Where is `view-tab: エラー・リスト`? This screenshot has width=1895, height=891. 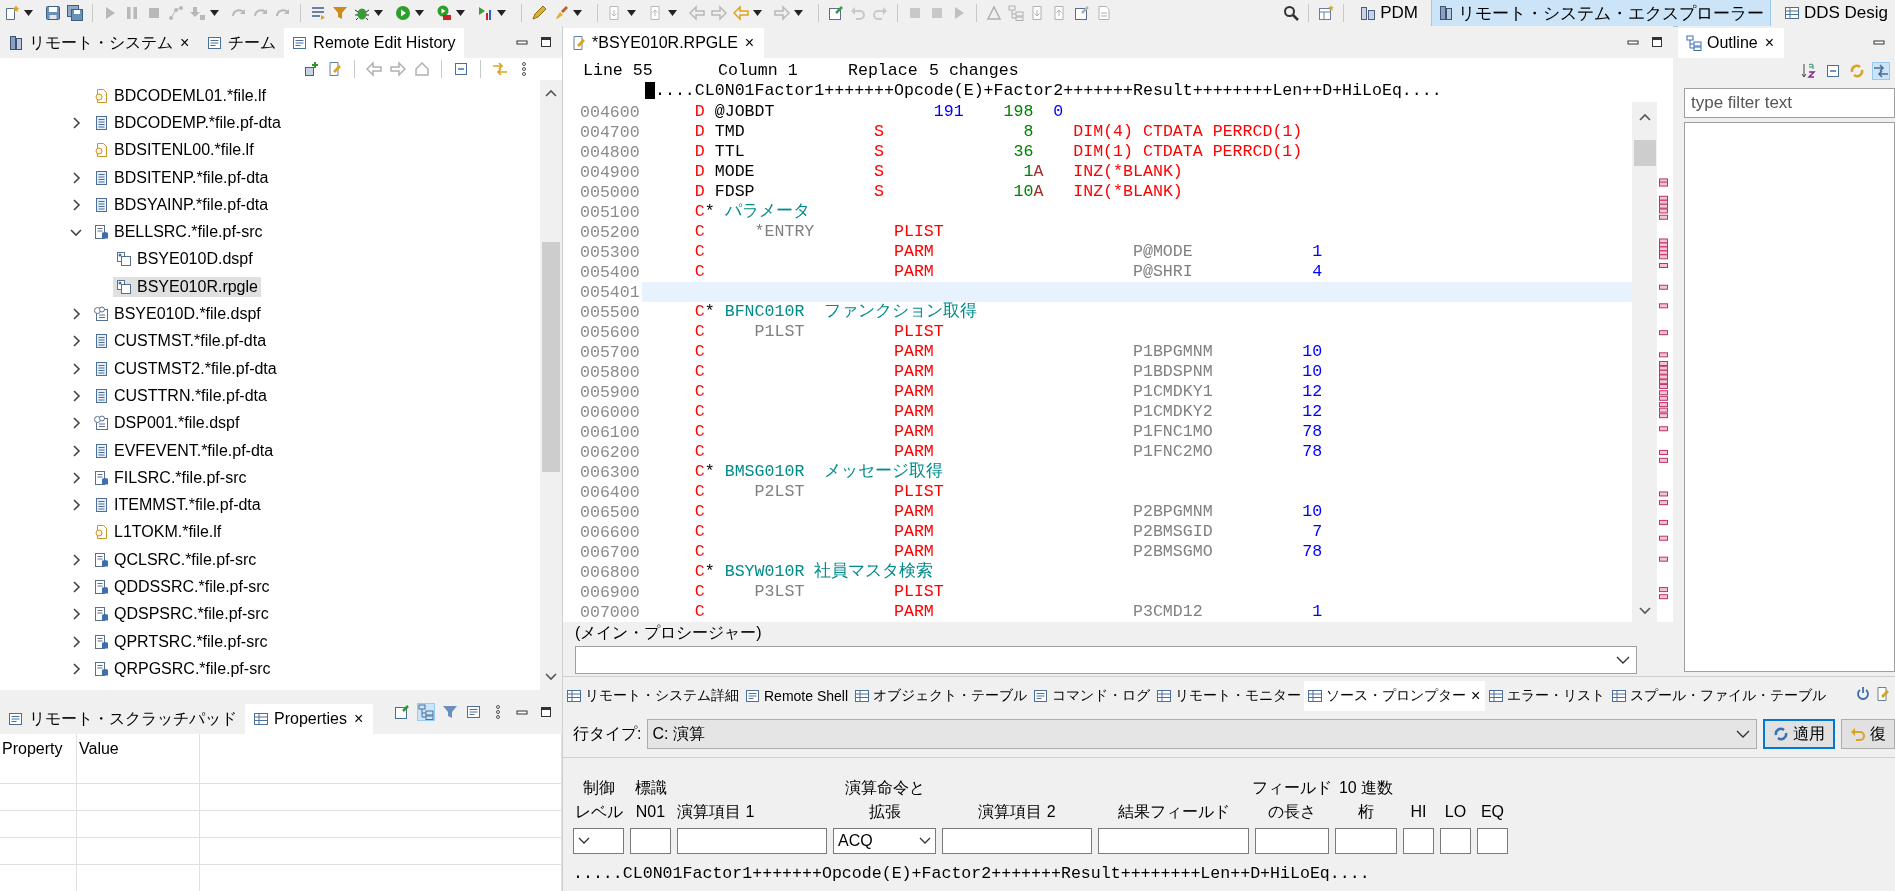
view-tab: エラー・リスト is located at coordinates (1547, 696).